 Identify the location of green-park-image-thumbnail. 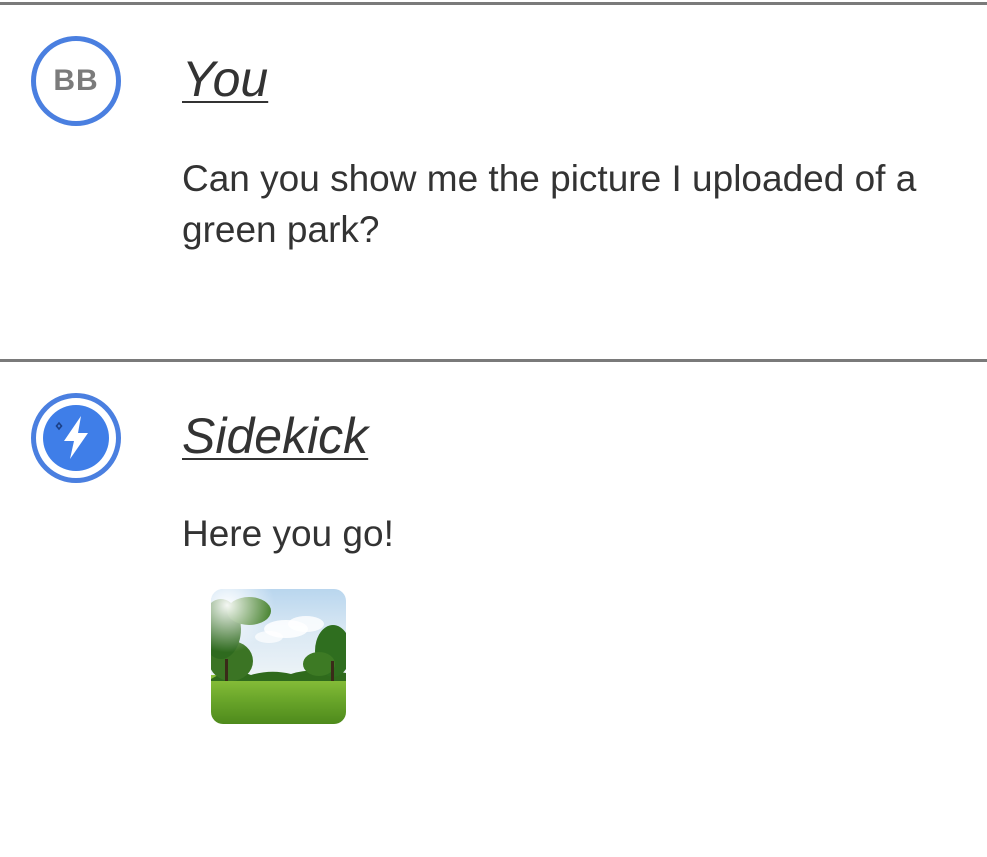
(278, 656).